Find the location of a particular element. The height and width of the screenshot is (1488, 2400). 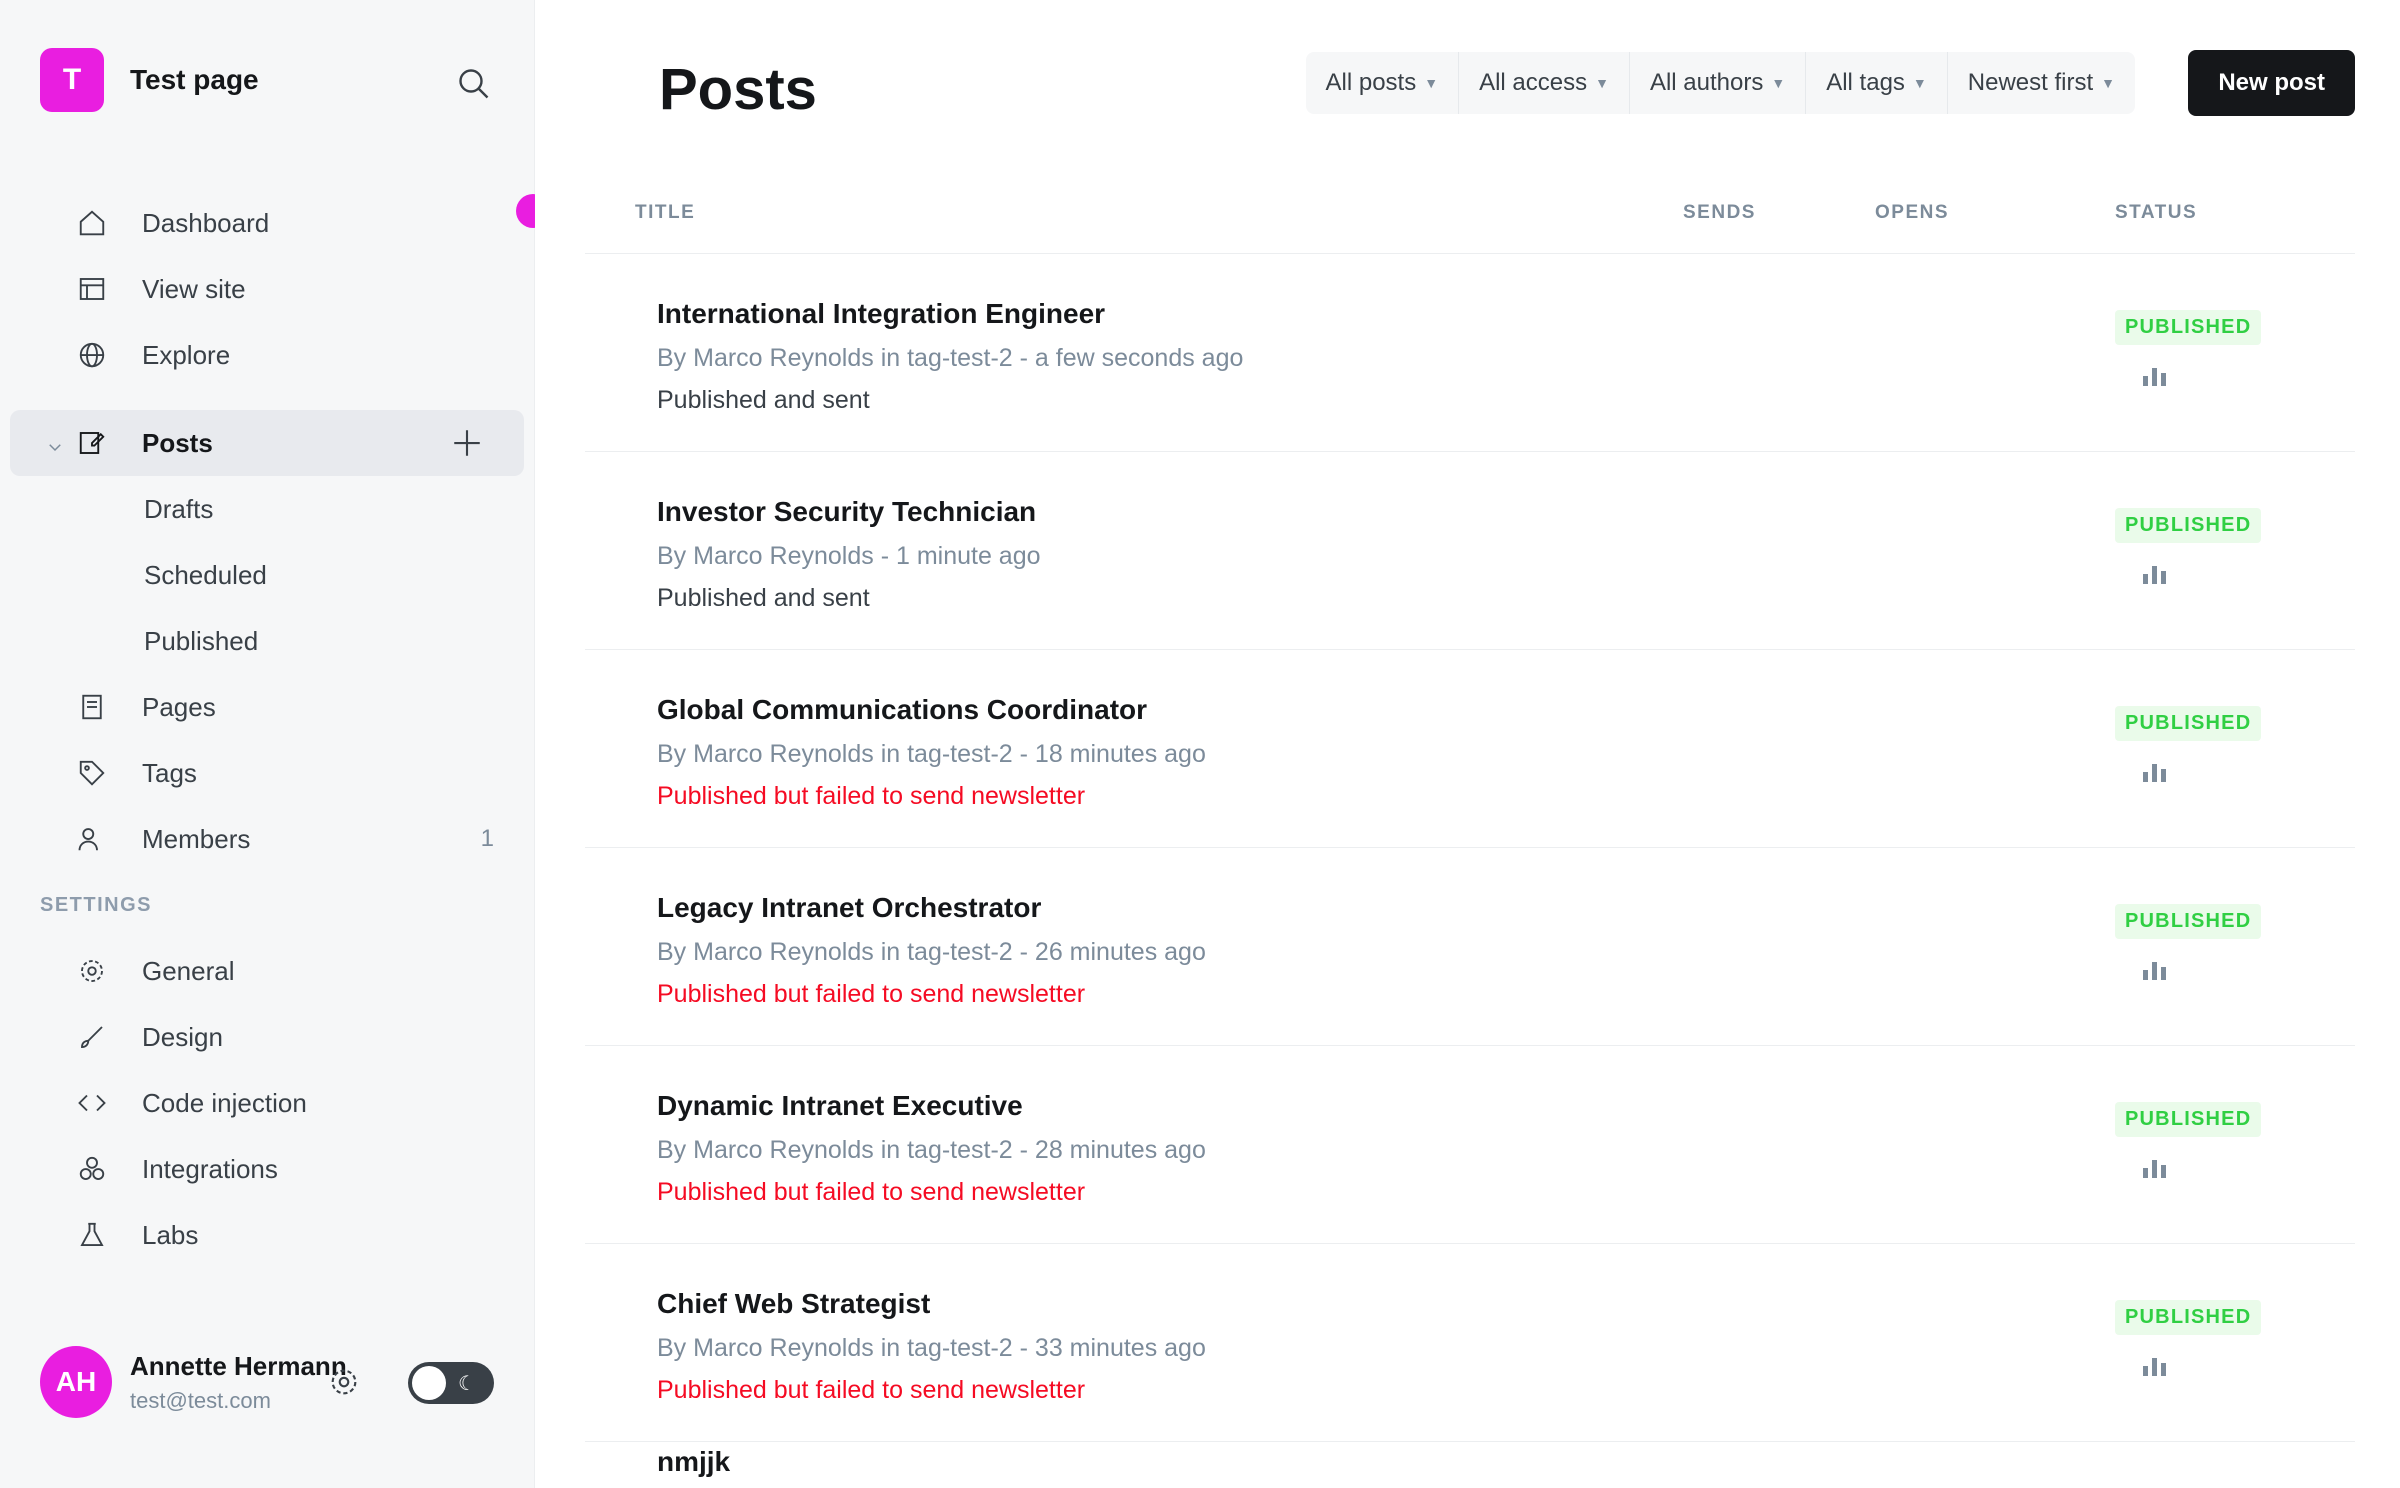

filter-label: All authors is located at coordinates (1706, 82).